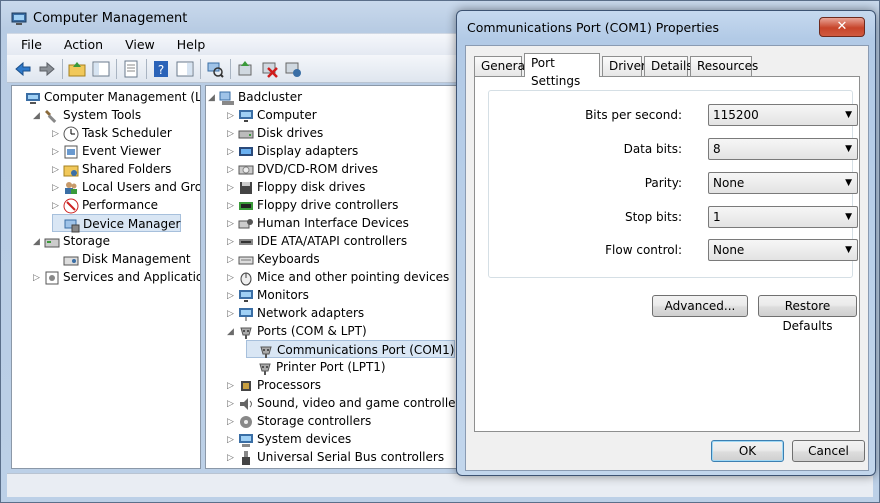 The height and width of the screenshot is (503, 880). I want to click on back-arrow-icon, so click(23, 69).